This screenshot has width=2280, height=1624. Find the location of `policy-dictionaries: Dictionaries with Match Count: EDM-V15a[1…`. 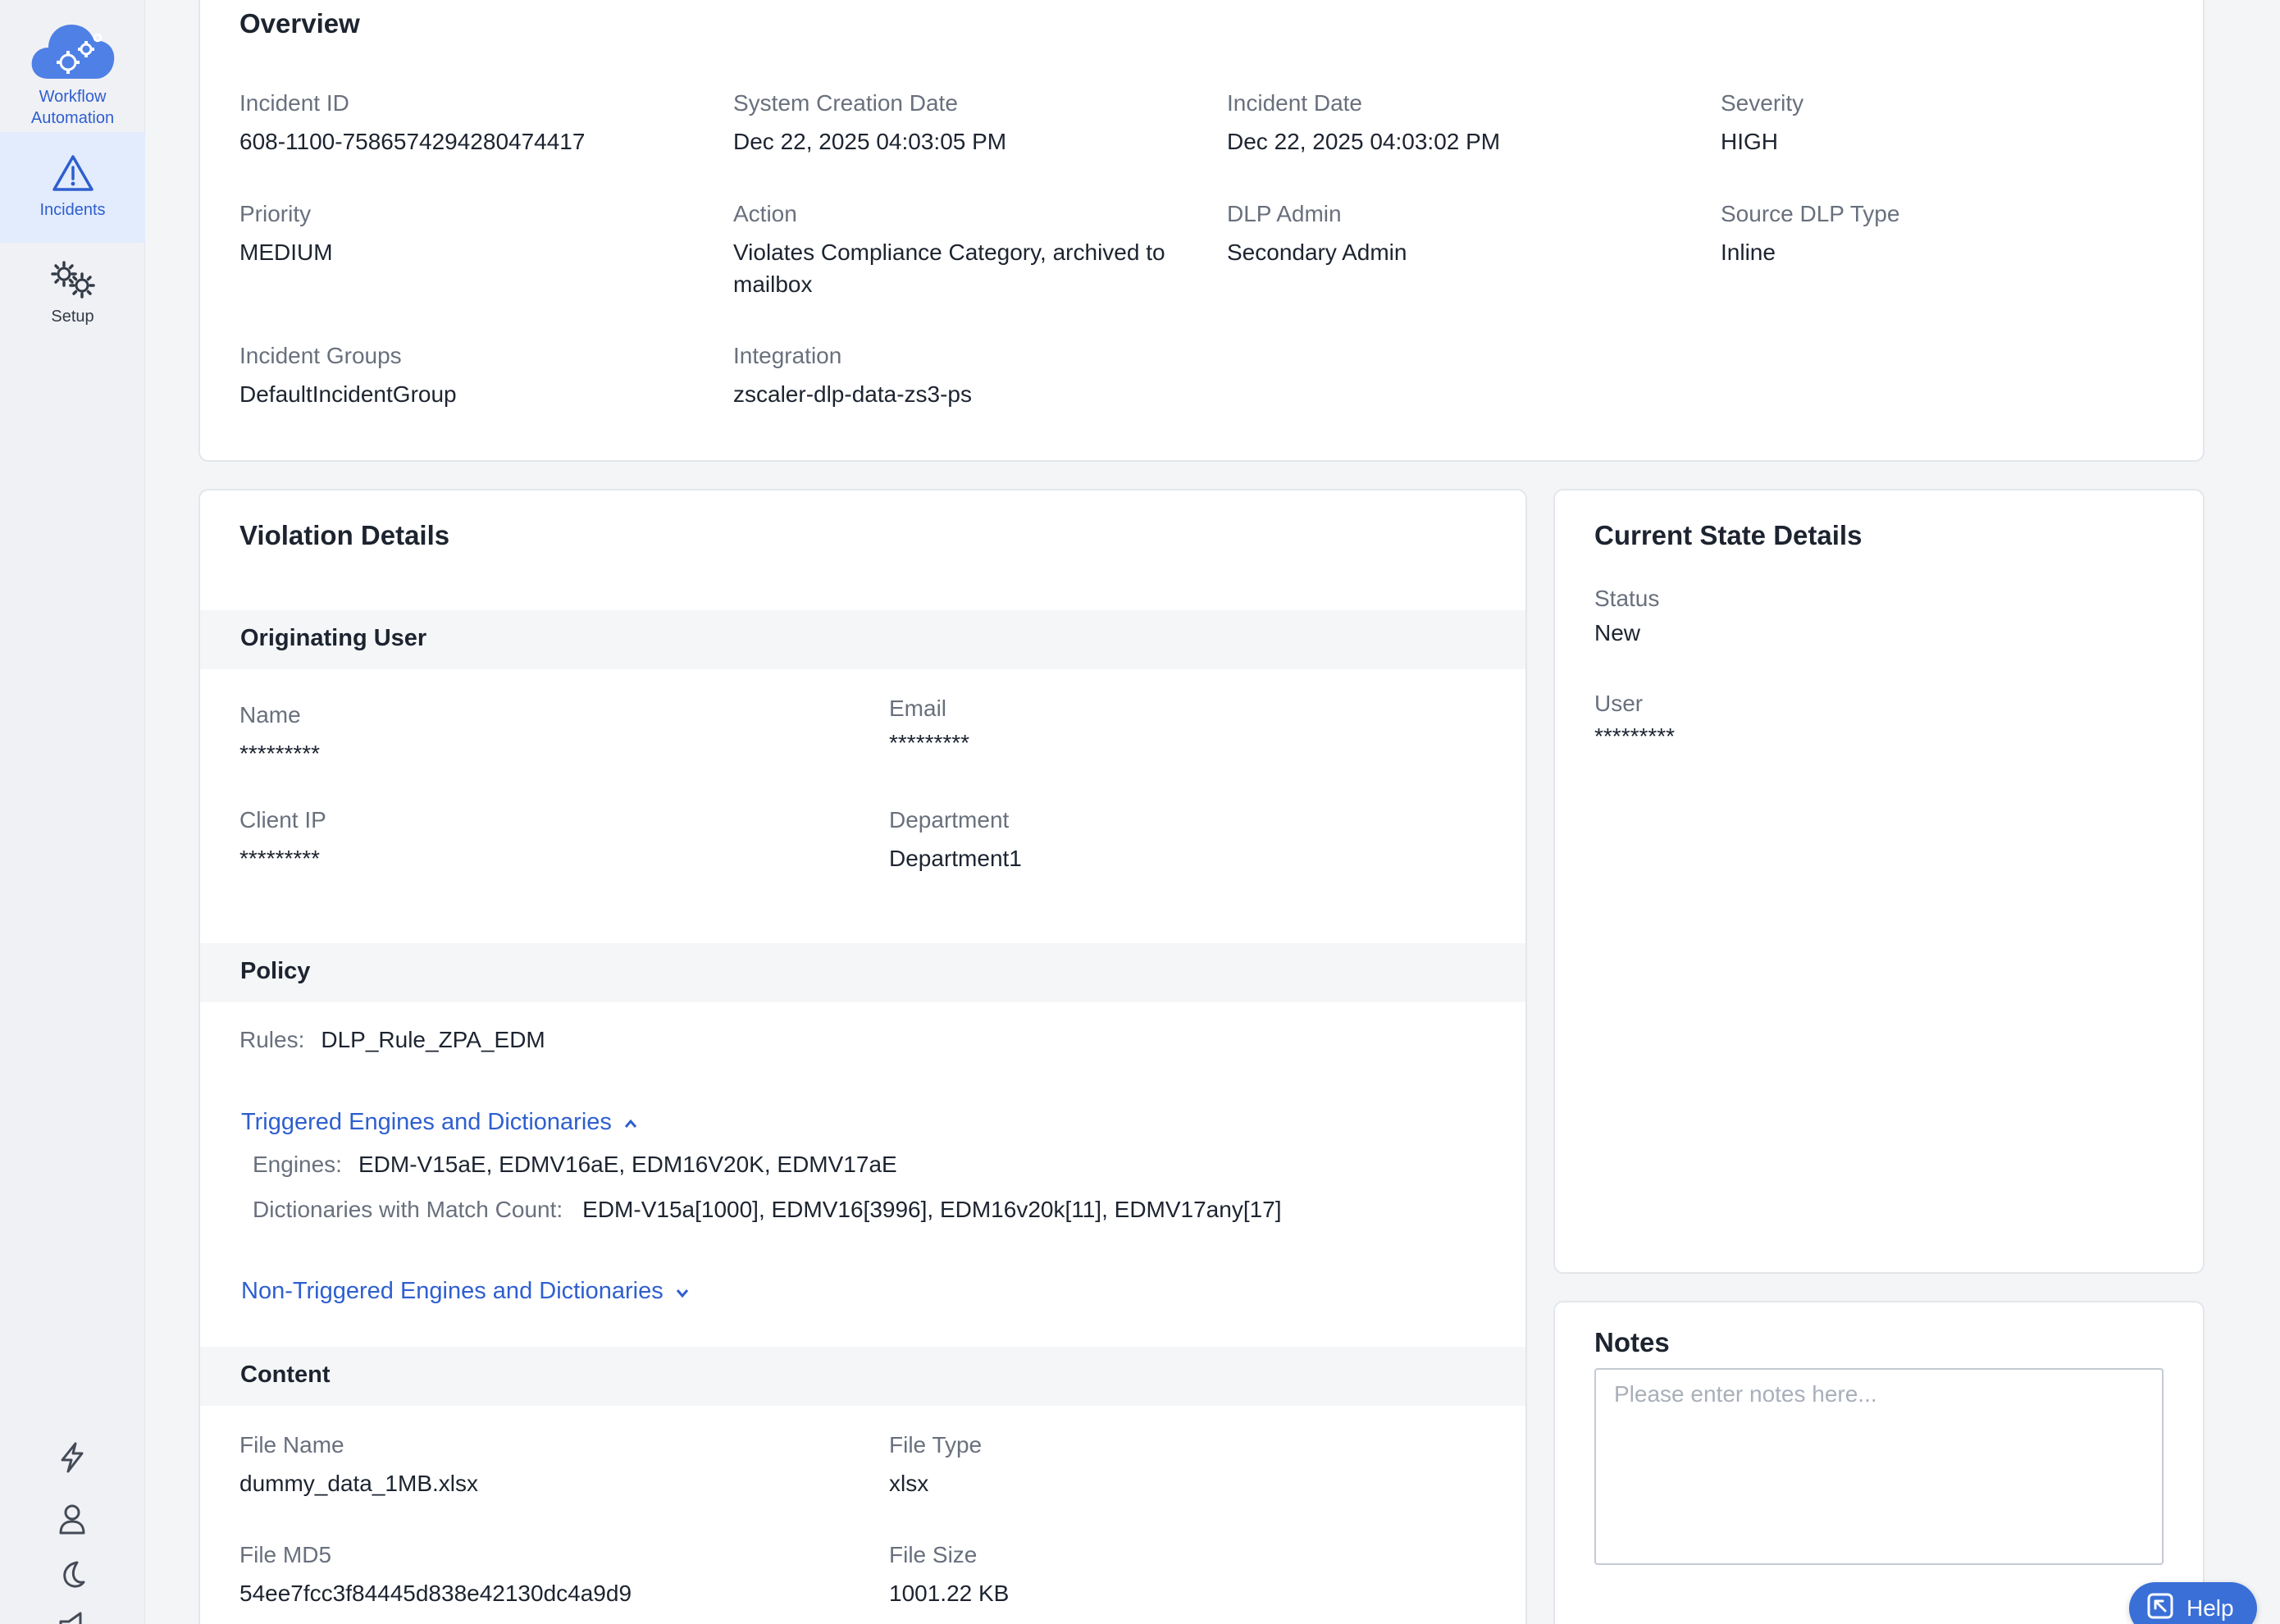

policy-dictionaries: Dictionaries with Match Count: EDM-V15a[1… is located at coordinates (767, 1210).